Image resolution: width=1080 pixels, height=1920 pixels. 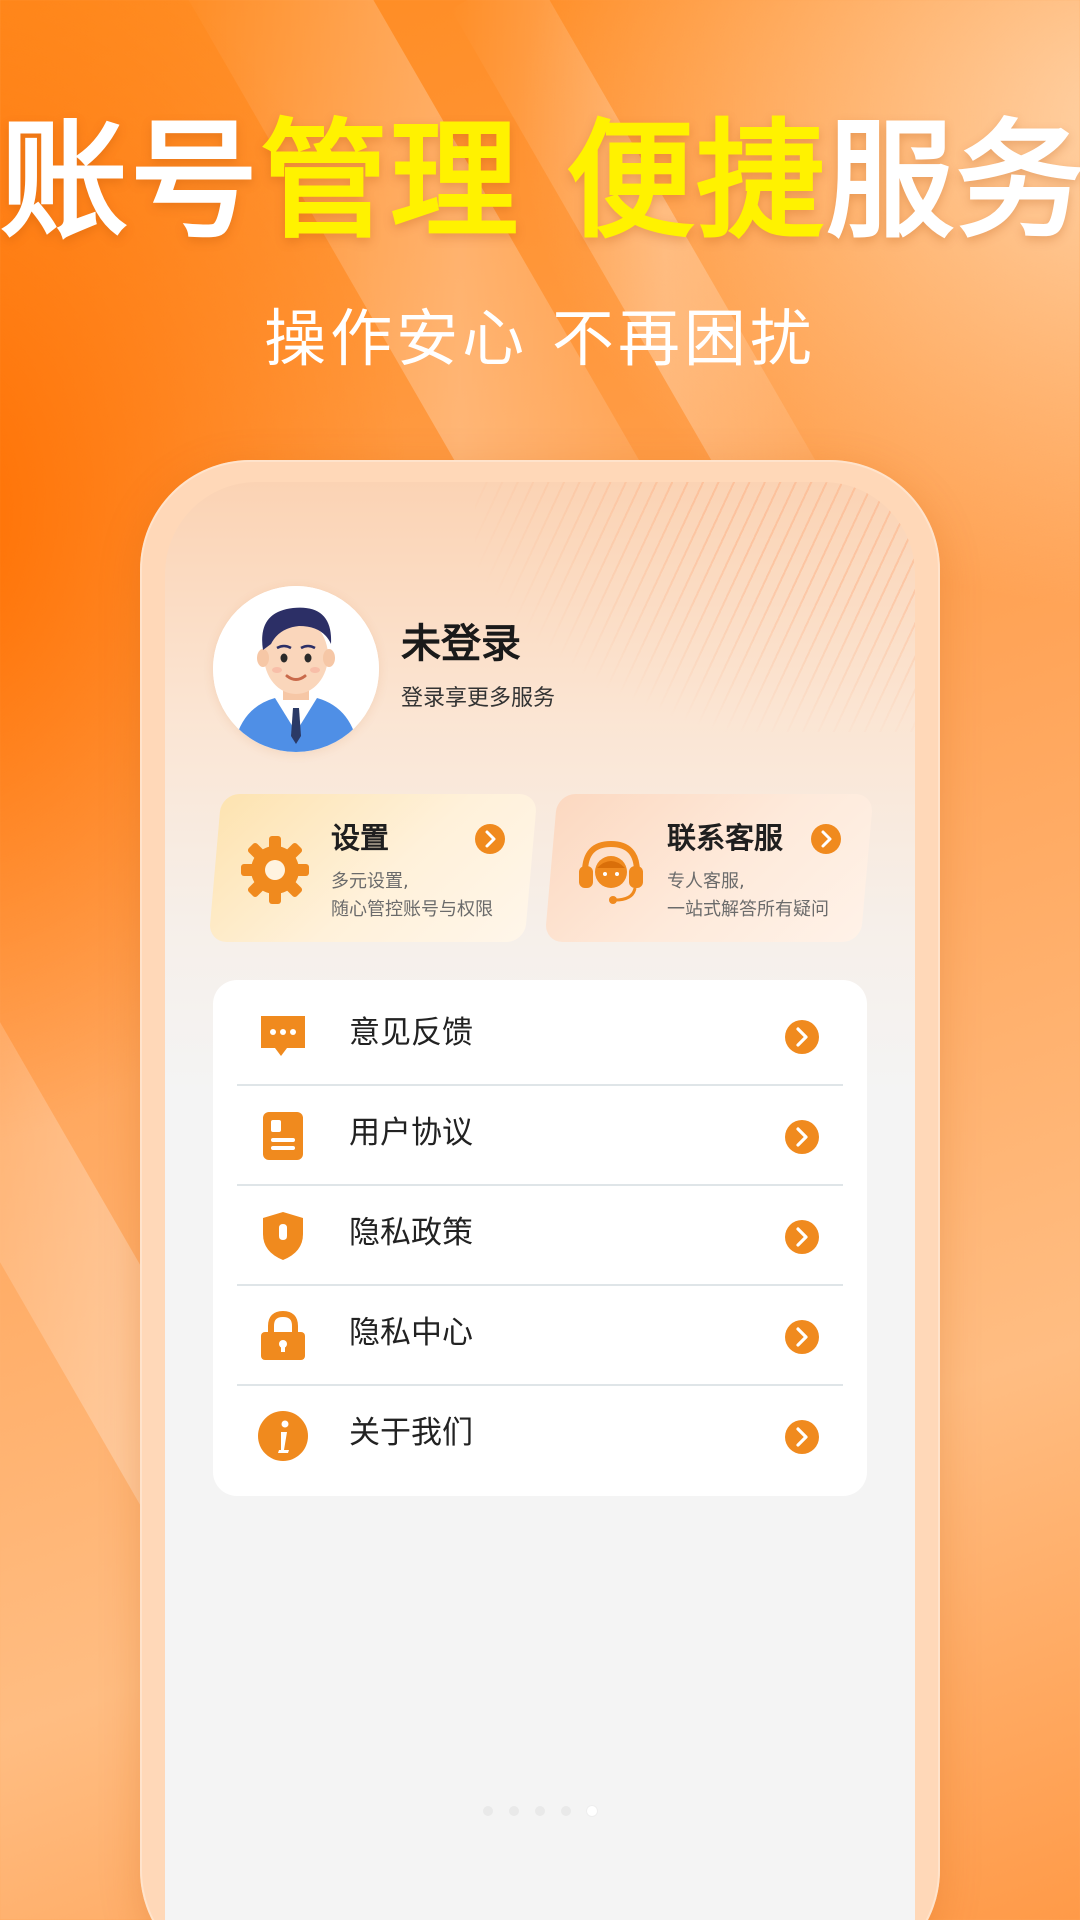 I want to click on menu-item-privacy-policy: 隐私政策, so click(x=540, y=1236).